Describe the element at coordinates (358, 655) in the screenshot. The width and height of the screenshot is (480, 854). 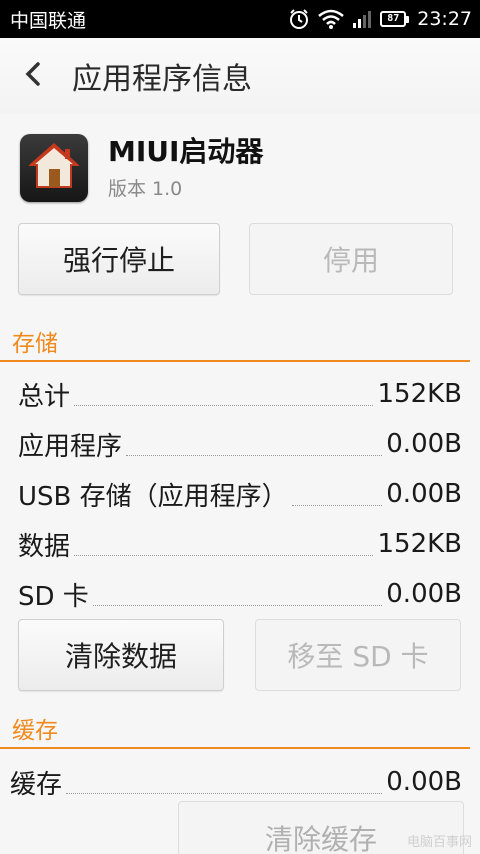
I see `move-to-sd-button: 移至 SD 卡` at that location.